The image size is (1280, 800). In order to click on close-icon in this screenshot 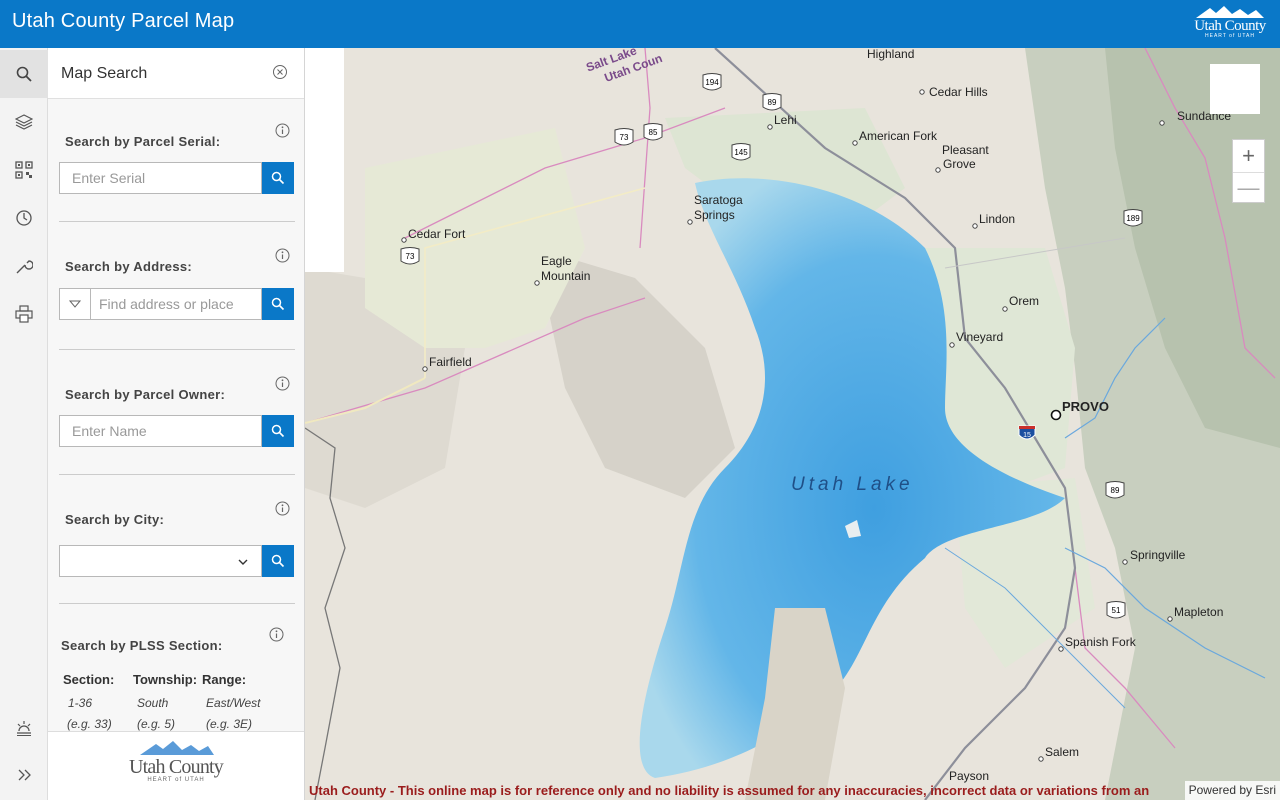, I will do `click(280, 72)`.